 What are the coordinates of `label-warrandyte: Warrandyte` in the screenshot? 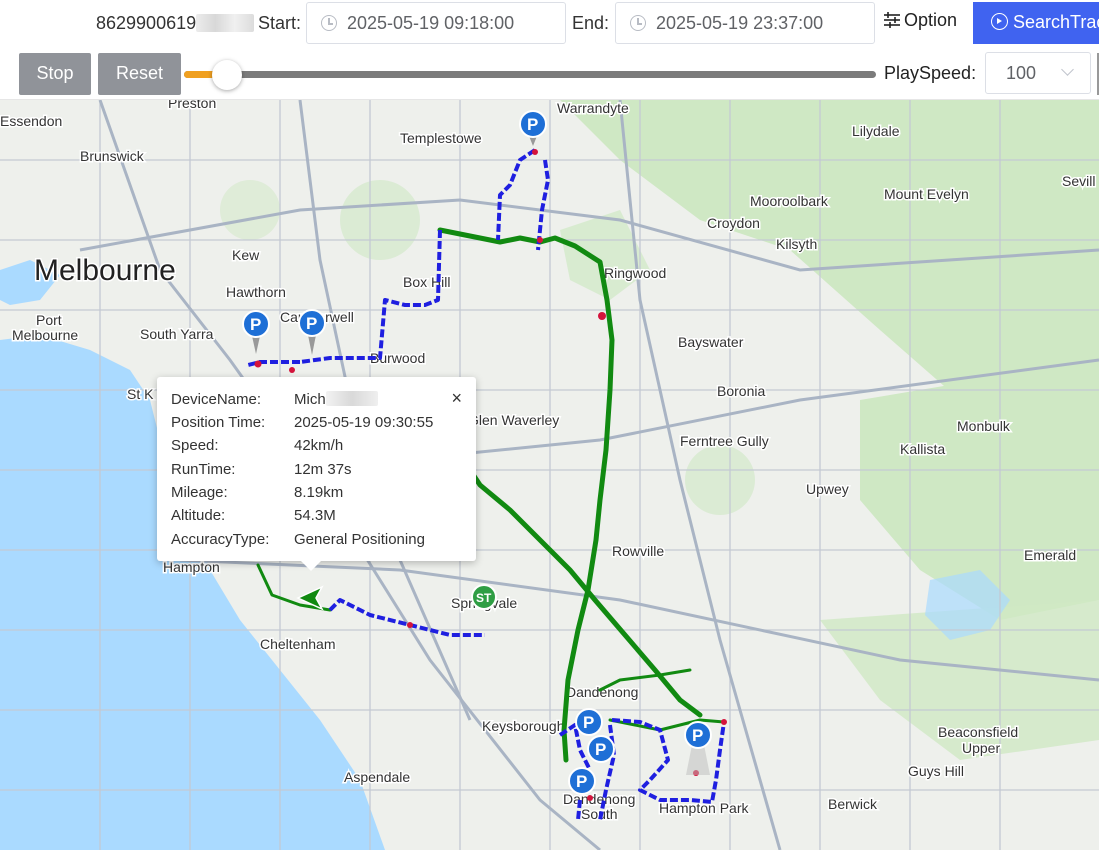 It's located at (593, 108).